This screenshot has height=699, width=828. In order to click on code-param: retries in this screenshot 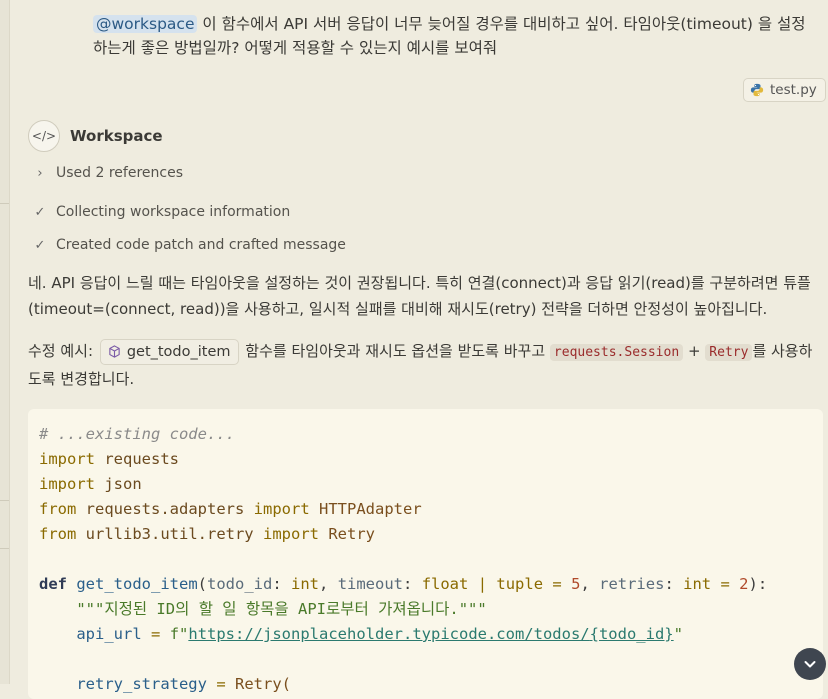, I will do `click(632, 584)`.